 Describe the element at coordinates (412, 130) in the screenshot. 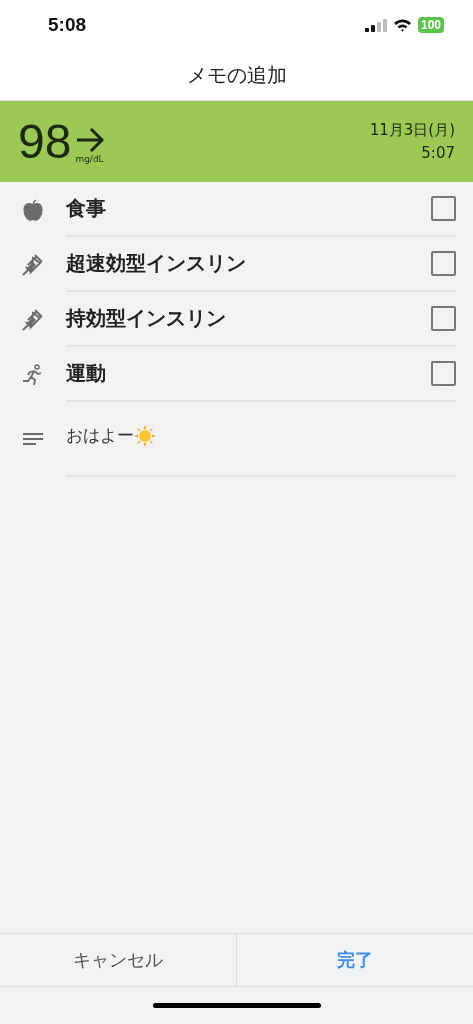

I see `reading-date: 11月3日(月)` at that location.